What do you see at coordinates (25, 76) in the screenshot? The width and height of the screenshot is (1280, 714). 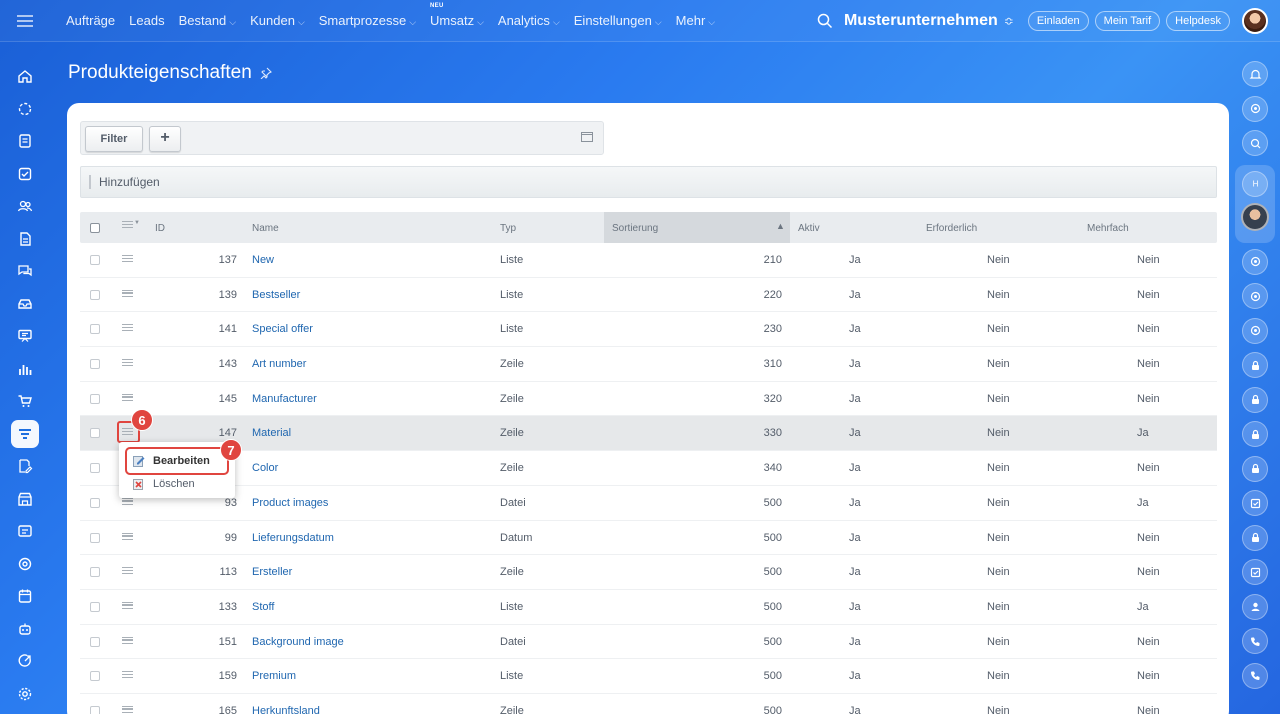 I see `home-icon` at bounding box center [25, 76].